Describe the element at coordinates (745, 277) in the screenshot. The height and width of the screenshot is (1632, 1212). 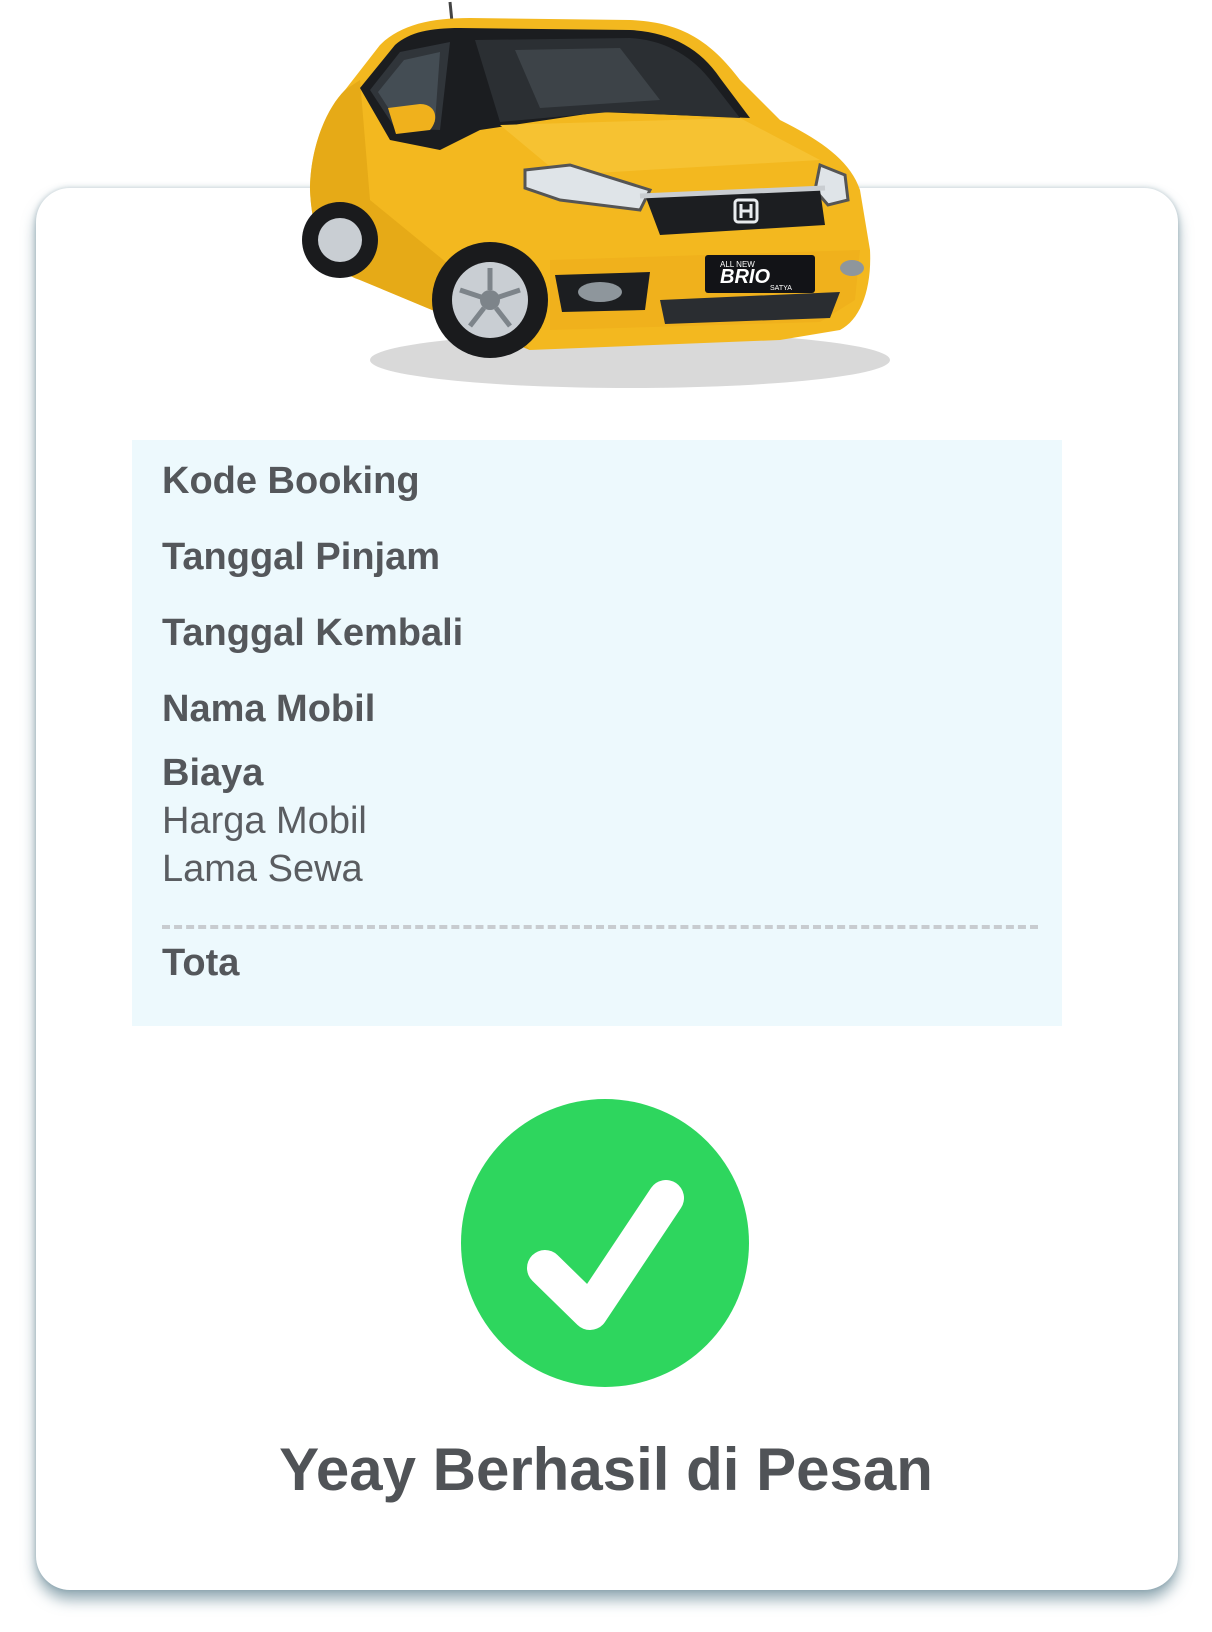
I see `badge-main-text: BRIO` at that location.